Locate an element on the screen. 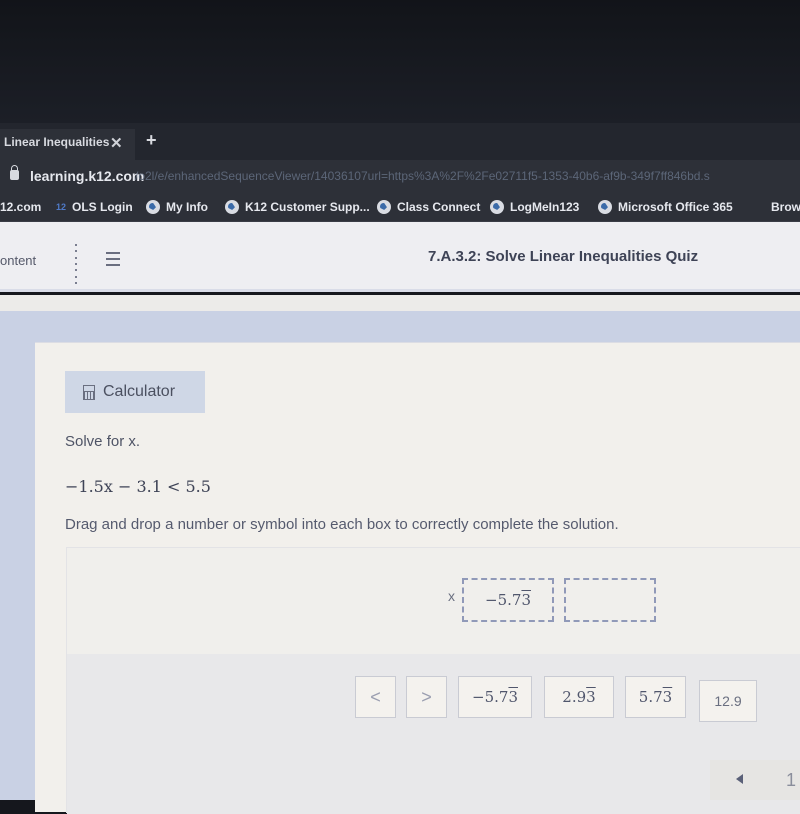 The image size is (800, 814). menu-icon is located at coordinates (113, 259).